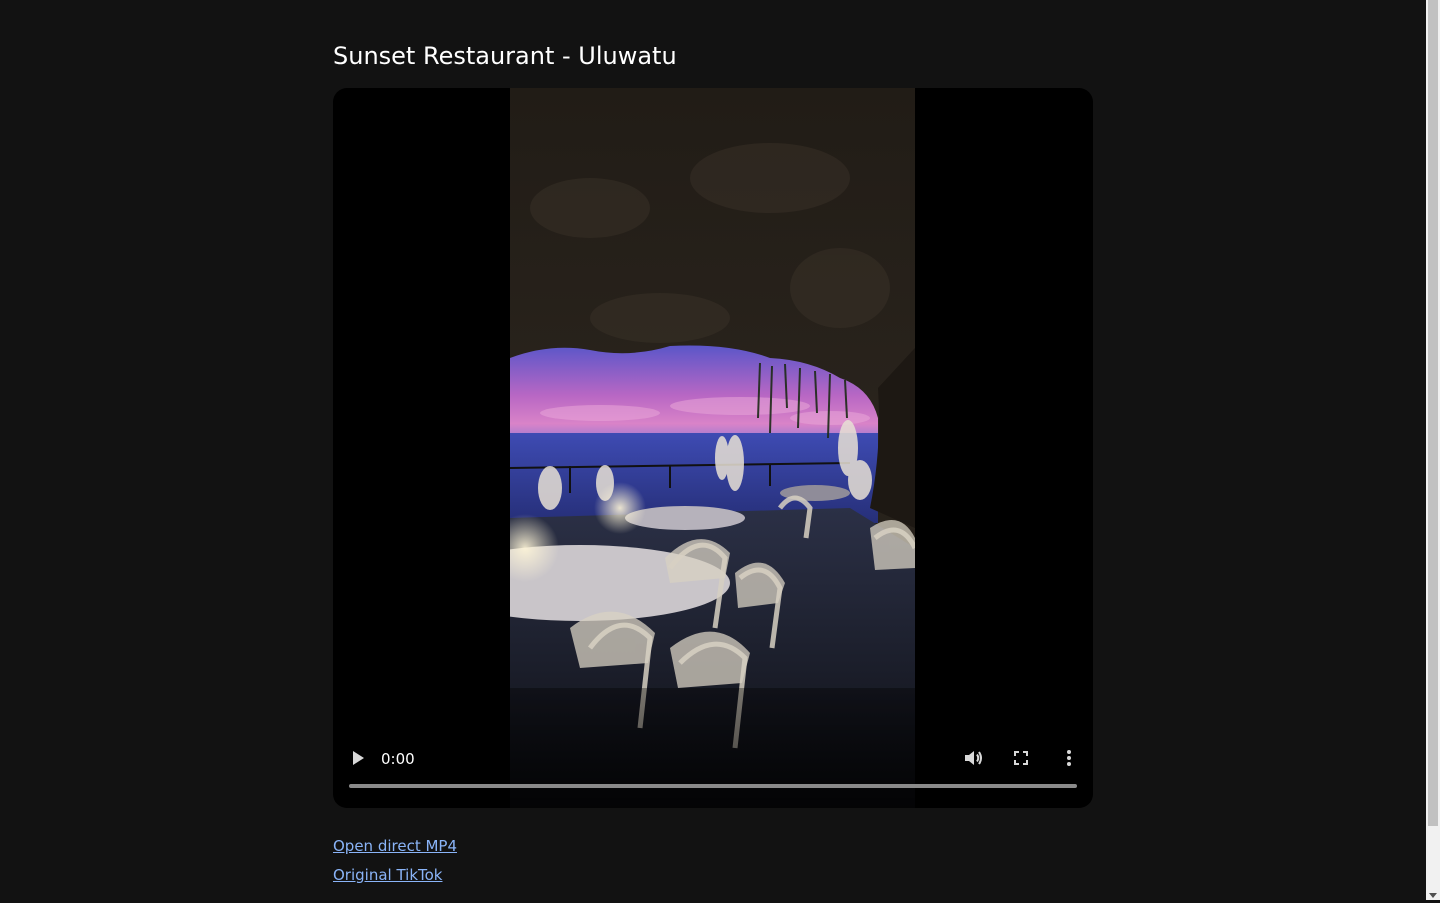 This screenshot has width=1440, height=903. Describe the element at coordinates (395, 846) in the screenshot. I see `open-direct-mp4-link: Open direct MP4` at that location.